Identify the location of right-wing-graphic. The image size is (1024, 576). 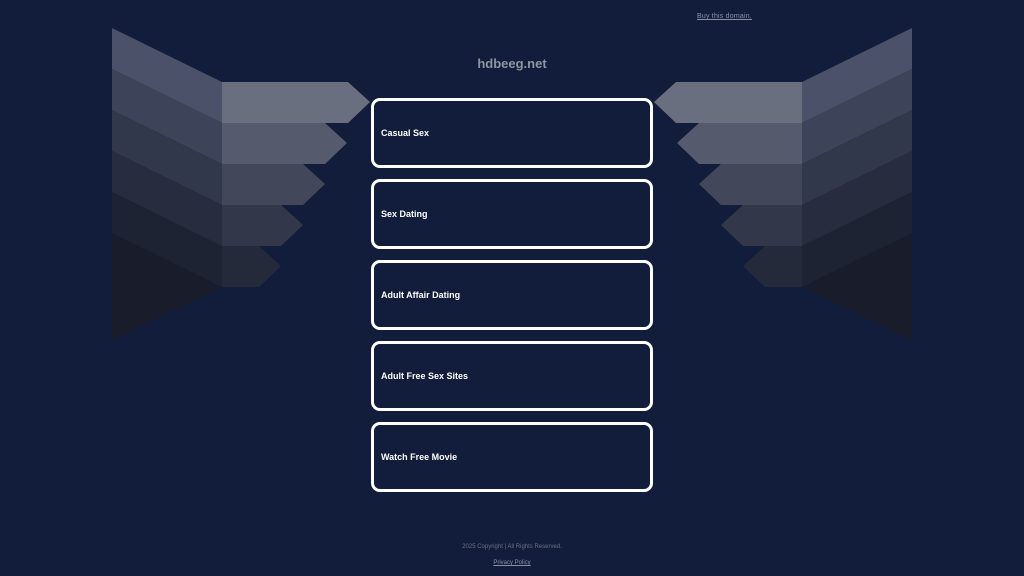
(783, 184).